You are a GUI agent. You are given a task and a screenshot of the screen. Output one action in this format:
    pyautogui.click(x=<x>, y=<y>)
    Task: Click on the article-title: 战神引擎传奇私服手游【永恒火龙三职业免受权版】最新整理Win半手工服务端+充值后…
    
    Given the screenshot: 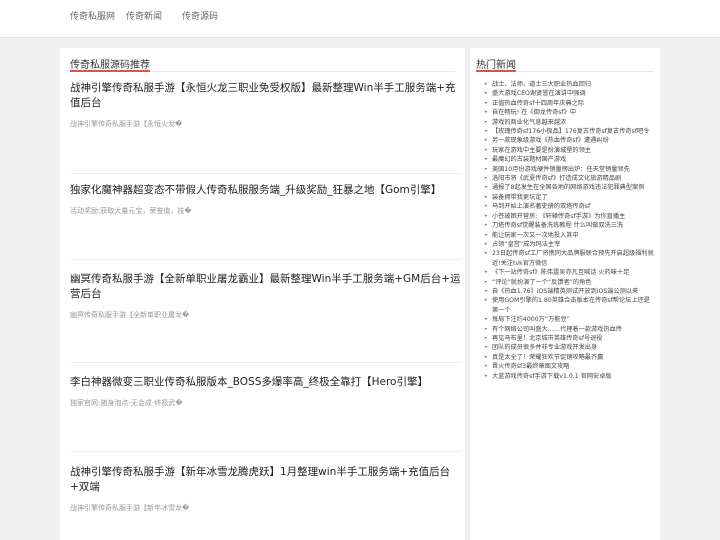 What is the action you would take?
    pyautogui.click(x=266, y=96)
    